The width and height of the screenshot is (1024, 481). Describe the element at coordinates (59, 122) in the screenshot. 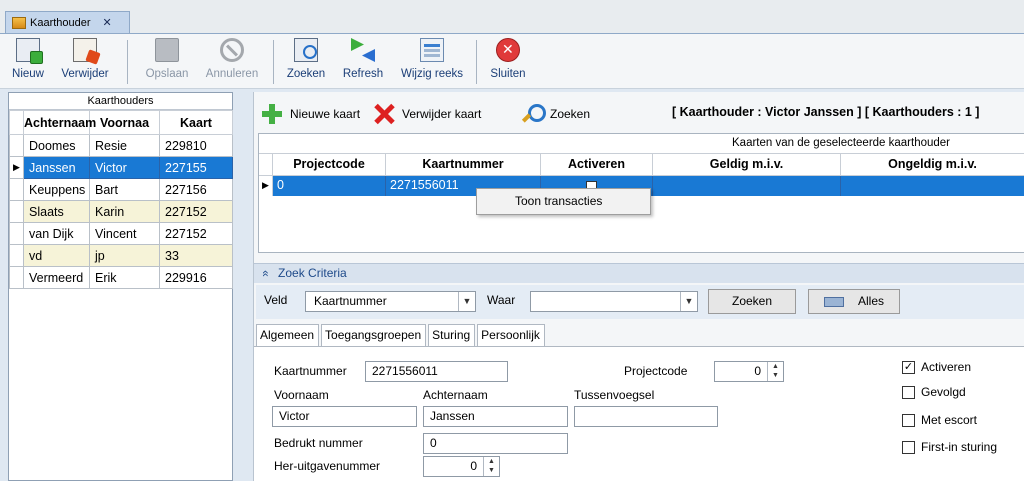

I see `column-header-achternaam: Achternaam` at that location.